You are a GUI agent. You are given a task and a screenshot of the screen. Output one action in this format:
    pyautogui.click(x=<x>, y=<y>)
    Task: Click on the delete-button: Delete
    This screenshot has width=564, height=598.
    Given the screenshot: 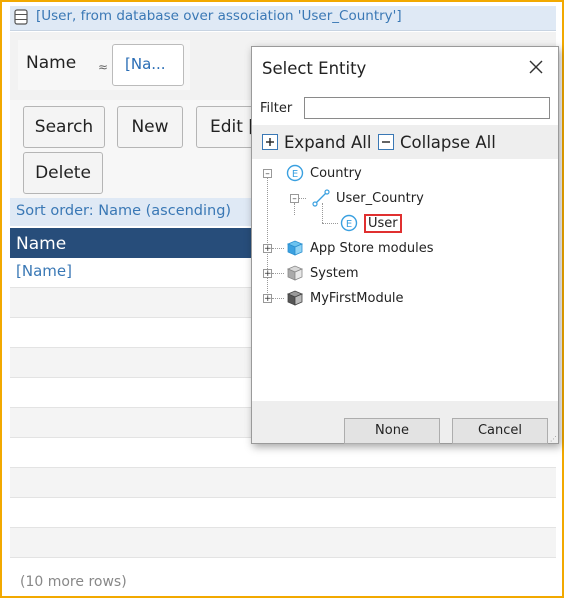 What is the action you would take?
    pyautogui.click(x=63, y=173)
    